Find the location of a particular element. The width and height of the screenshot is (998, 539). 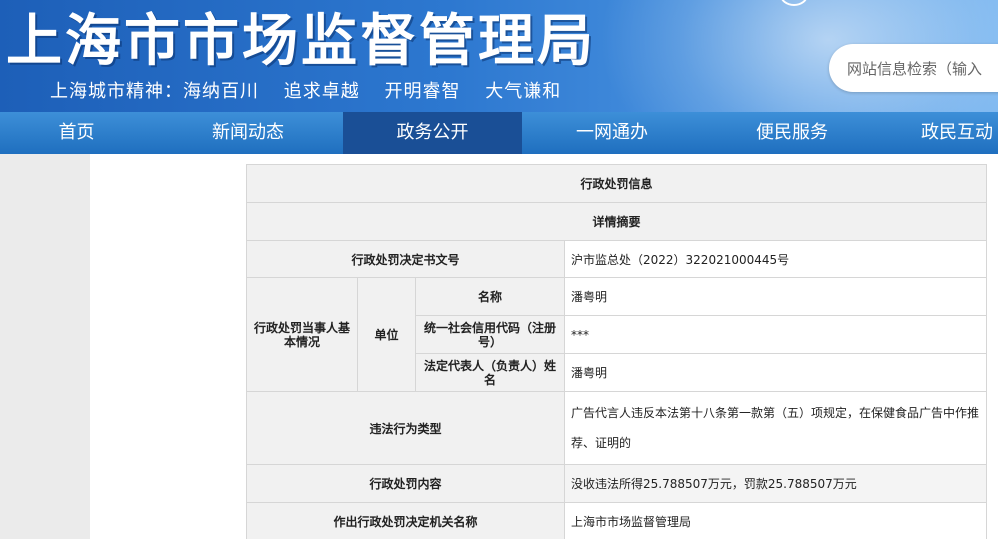

city-slogan: 上海城市精神：海纳百川 追求卓越 开明睿智 大气谦和 is located at coordinates (314, 90).